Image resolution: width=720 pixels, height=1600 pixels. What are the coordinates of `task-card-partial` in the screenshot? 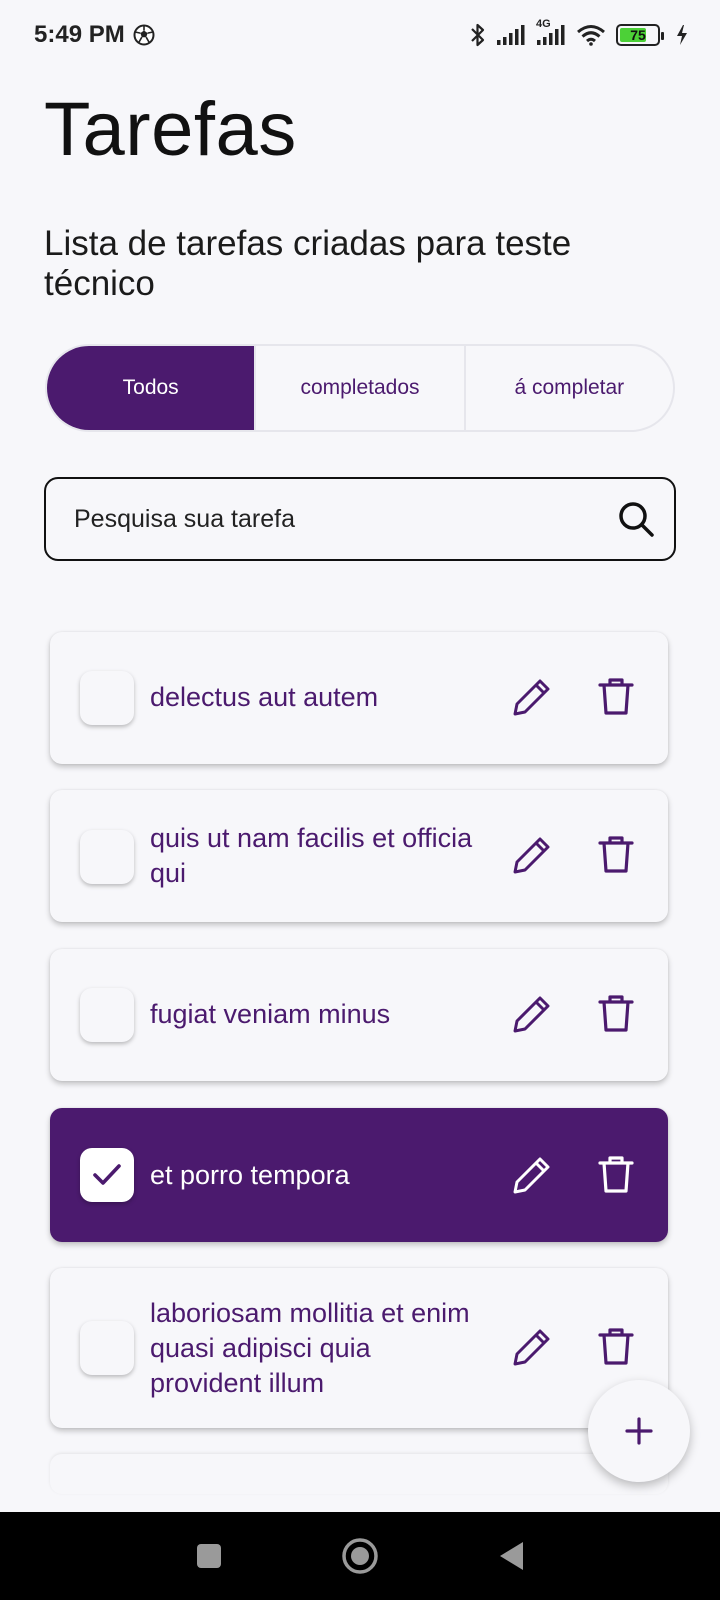 It's located at (359, 1474).